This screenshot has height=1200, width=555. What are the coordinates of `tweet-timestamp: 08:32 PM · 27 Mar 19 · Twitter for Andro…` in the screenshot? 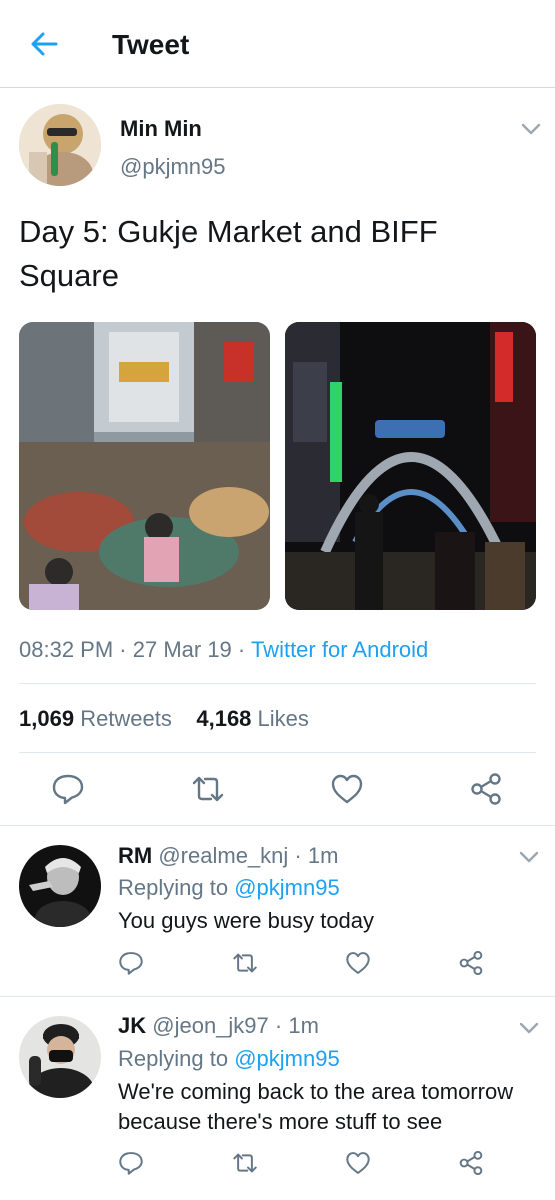 It's located at (223, 650).